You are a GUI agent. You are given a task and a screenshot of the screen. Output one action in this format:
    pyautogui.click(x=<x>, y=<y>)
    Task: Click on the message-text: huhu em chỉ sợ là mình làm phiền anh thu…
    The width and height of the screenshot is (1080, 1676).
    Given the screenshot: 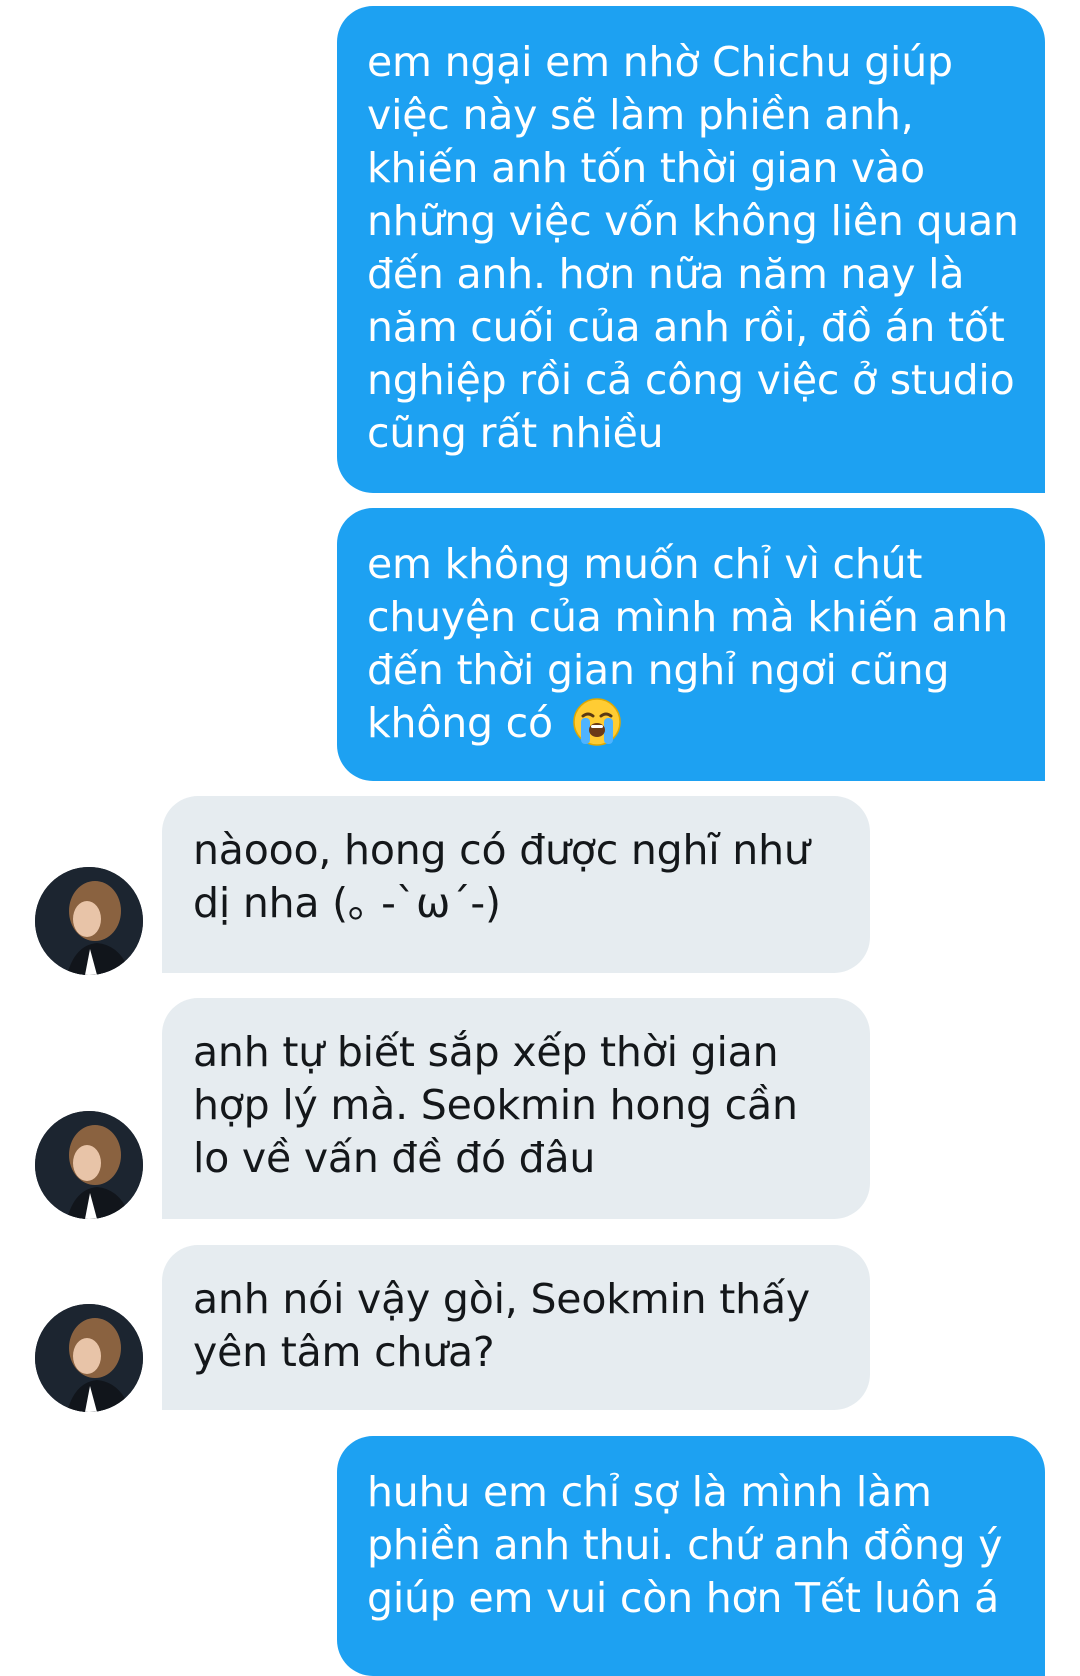 What is the action you would take?
    pyautogui.click(x=685, y=1545)
    